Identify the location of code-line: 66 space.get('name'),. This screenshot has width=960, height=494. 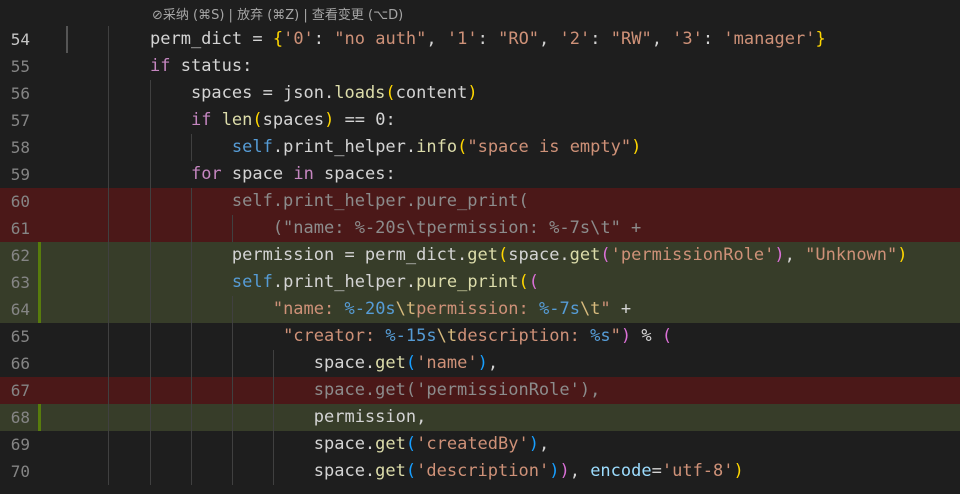
(480, 363).